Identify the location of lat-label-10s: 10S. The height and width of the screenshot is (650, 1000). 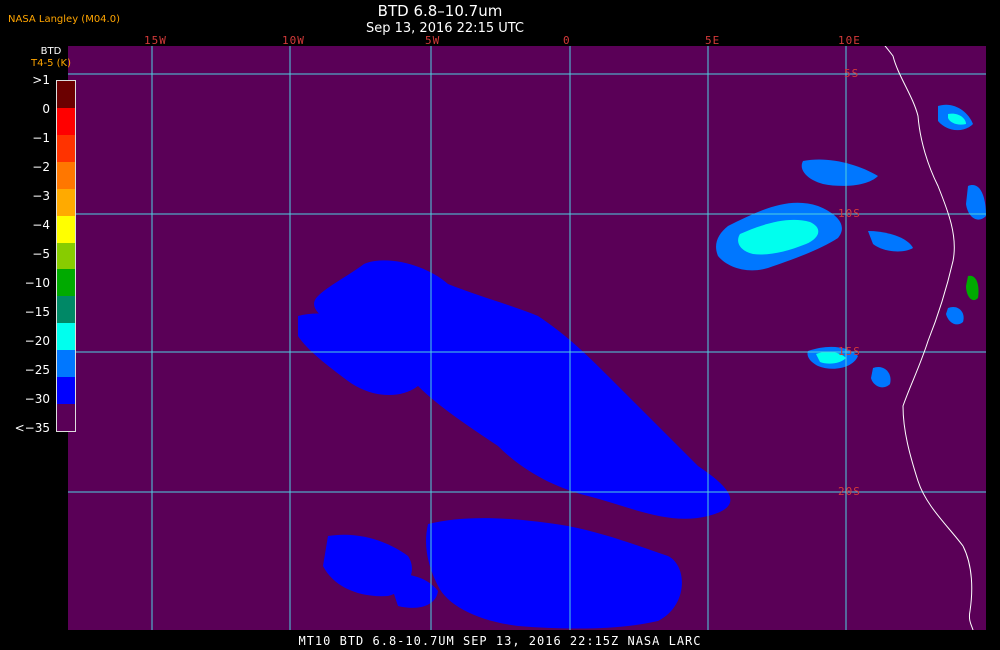
(849, 213).